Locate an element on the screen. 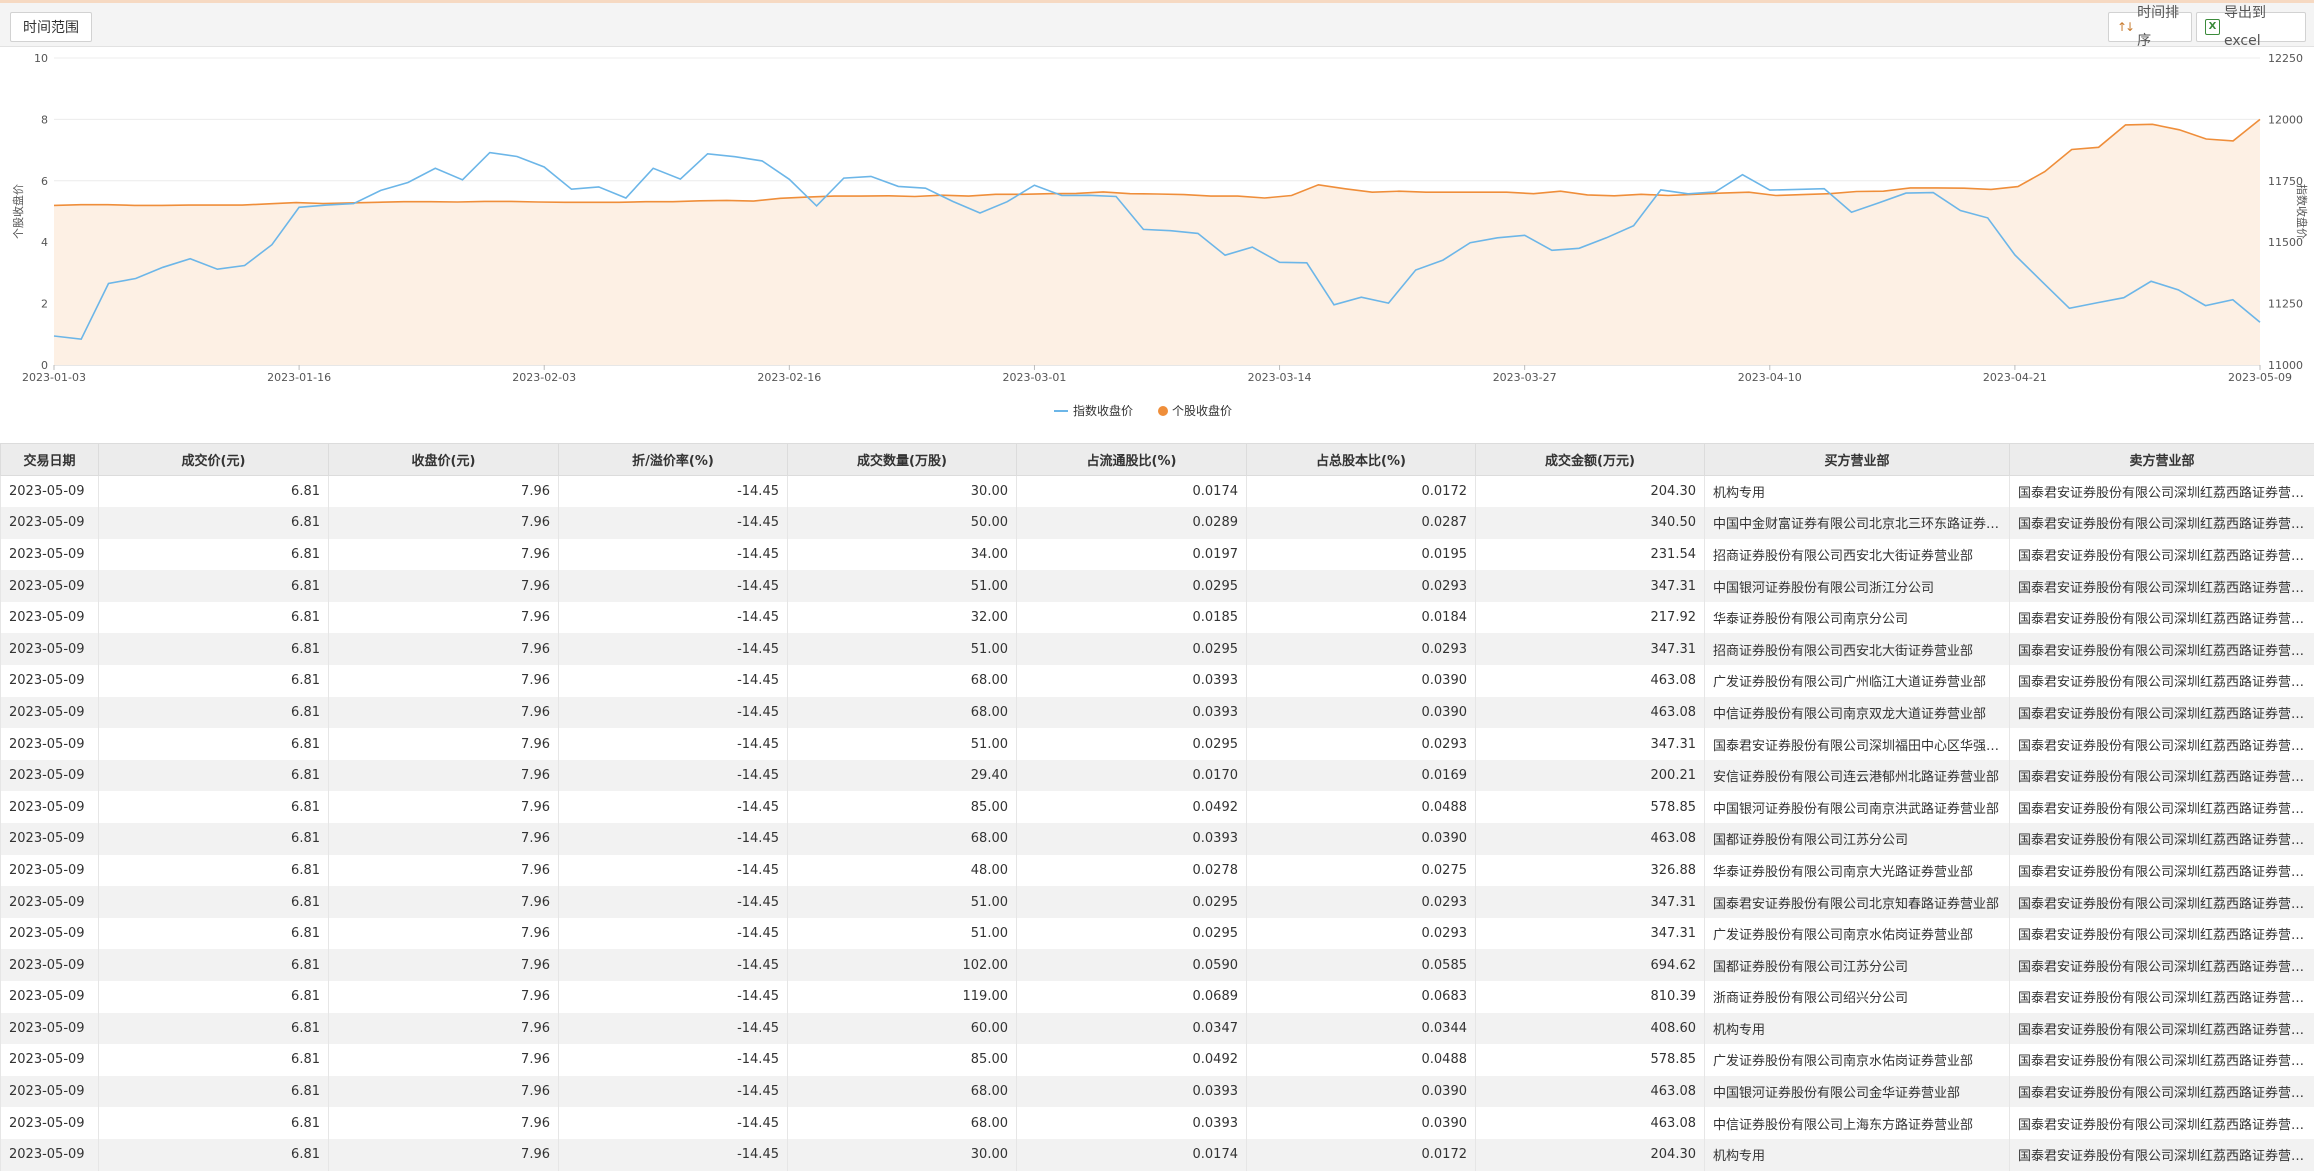 The image size is (2314, 1171). column-header: 买方营业部 is located at coordinates (1857, 460).